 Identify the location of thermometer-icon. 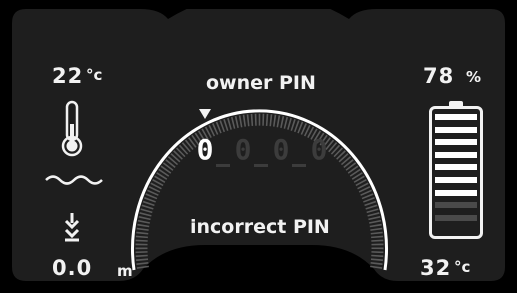
(72, 128).